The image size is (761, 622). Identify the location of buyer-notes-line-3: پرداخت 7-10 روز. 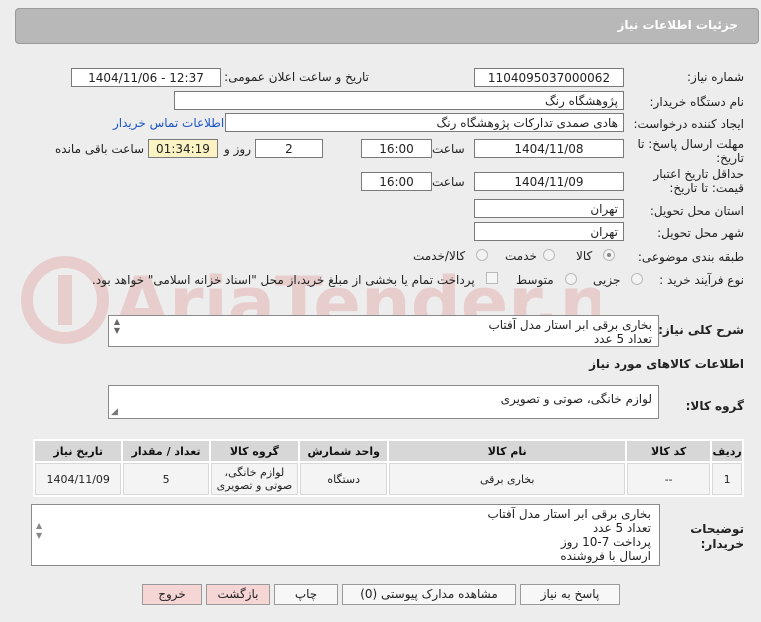
(605, 542).